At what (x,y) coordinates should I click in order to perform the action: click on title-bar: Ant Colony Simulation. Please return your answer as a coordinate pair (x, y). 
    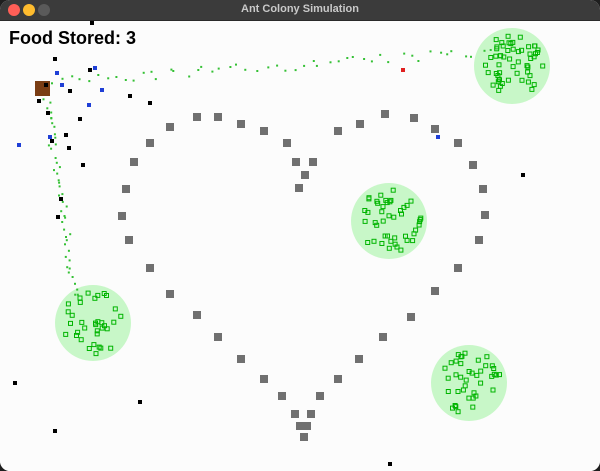
    Looking at the image, I should click on (300, 10).